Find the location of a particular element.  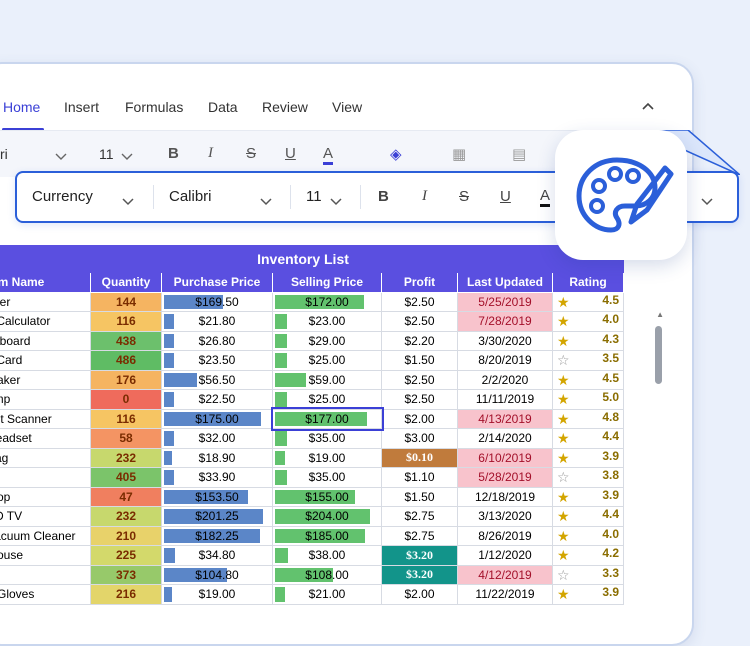

cell-quantity: 176 is located at coordinates (126, 379).